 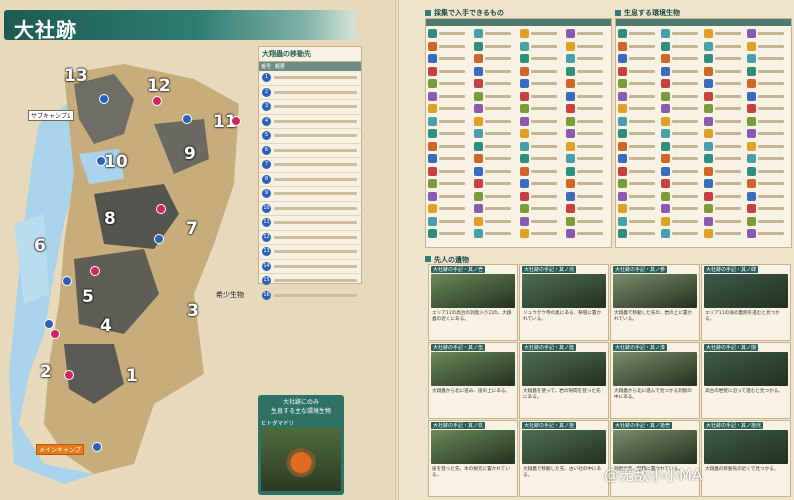 What do you see at coordinates (132, 376) in the screenshot?
I see `zone-1: 1` at bounding box center [132, 376].